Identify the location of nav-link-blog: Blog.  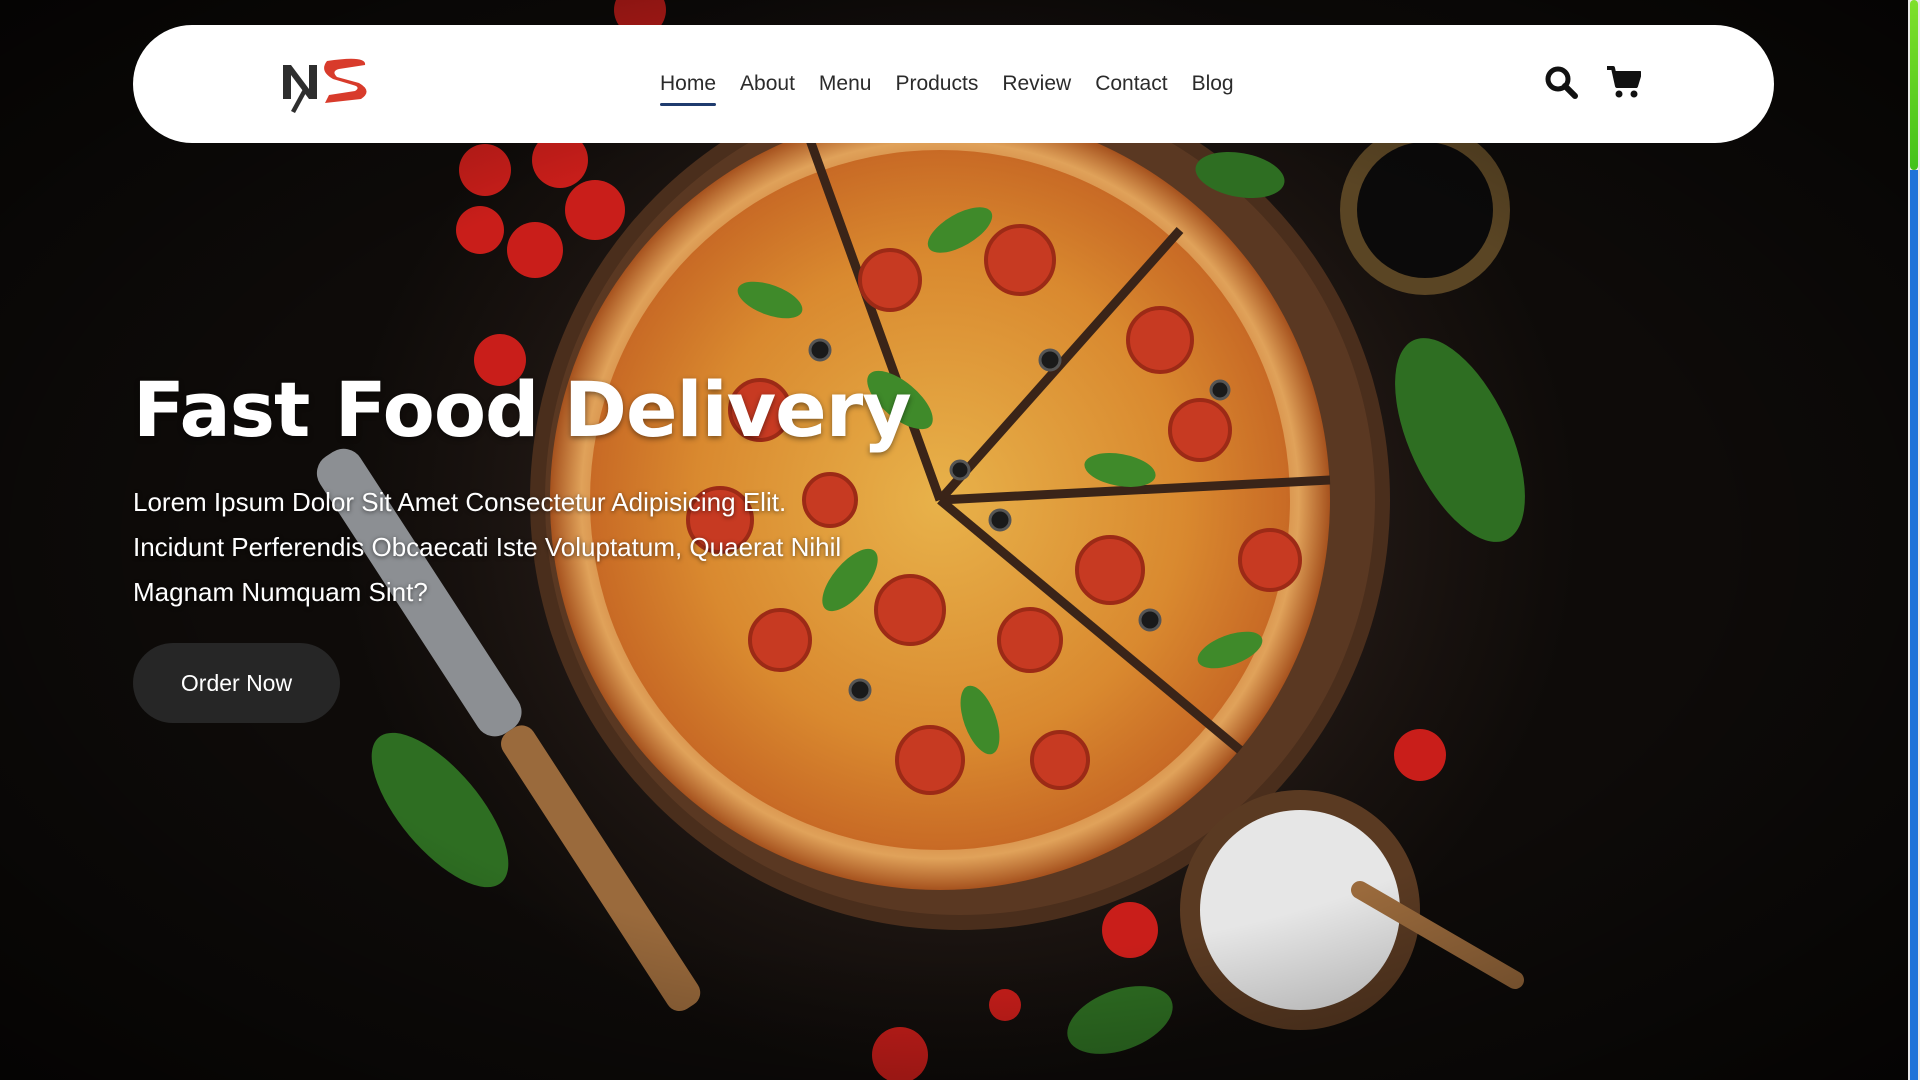
(1213, 84).